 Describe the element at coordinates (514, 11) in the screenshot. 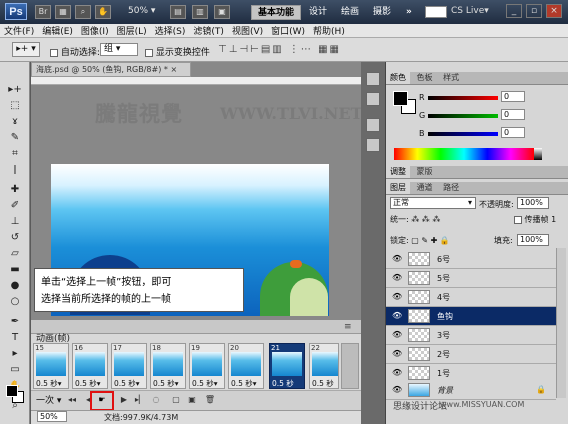

I see `minimize-button: _` at that location.